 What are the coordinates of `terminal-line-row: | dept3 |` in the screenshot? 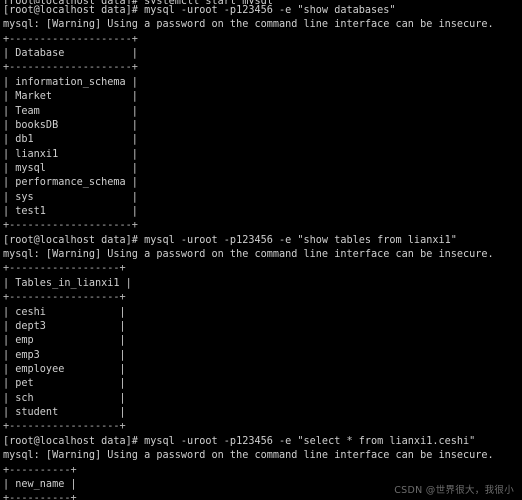 It's located at (64, 326).